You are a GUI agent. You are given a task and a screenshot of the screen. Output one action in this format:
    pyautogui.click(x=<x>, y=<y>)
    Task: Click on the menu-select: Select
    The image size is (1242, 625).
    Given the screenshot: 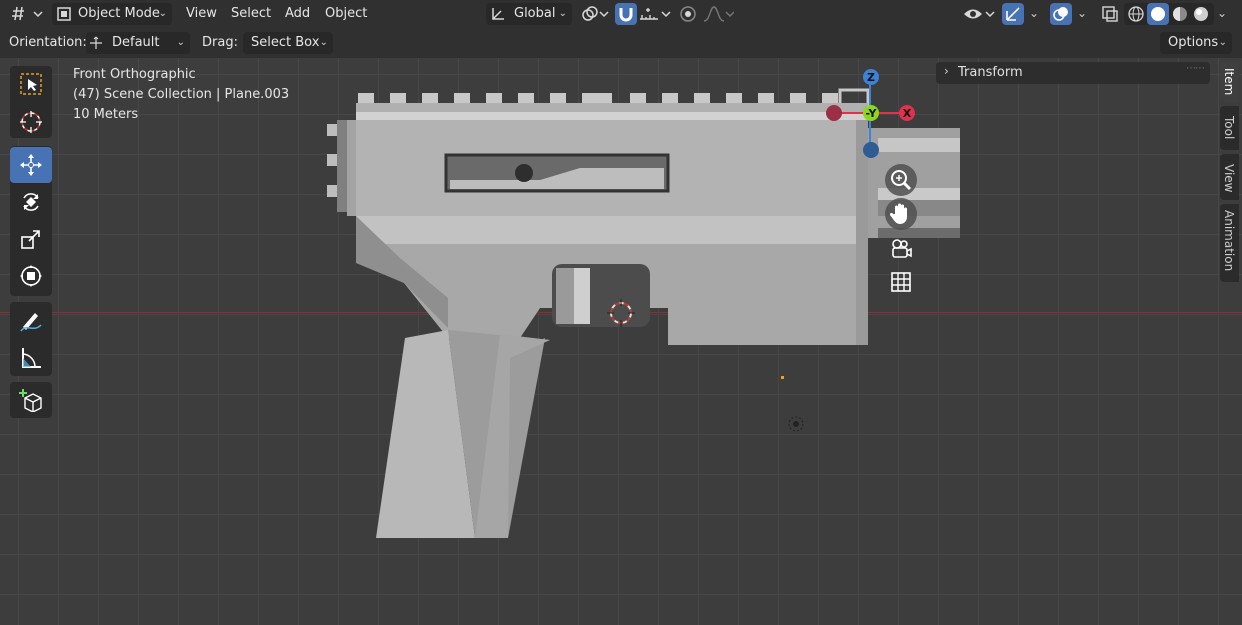 What is the action you would take?
    pyautogui.click(x=251, y=13)
    